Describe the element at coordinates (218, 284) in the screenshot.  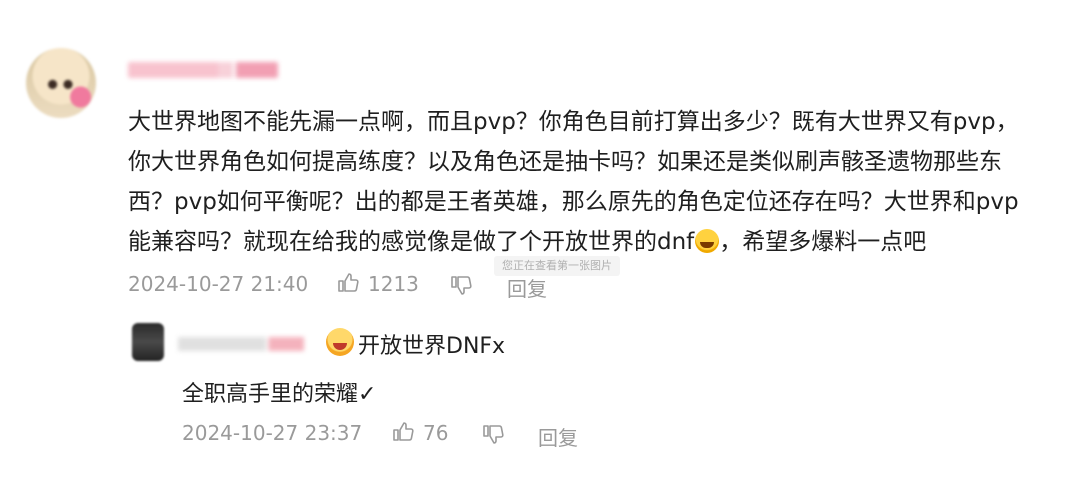
I see `comment-timestamp: 2024-10-27 21:40` at that location.